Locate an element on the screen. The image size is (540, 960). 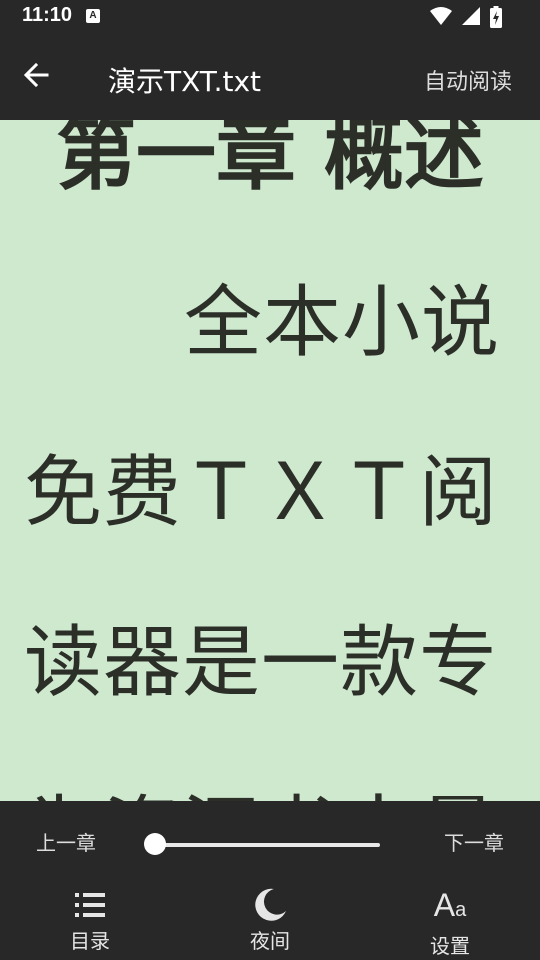
app-bar: 演示TXT.txt 自动阅读 is located at coordinates (270, 77).